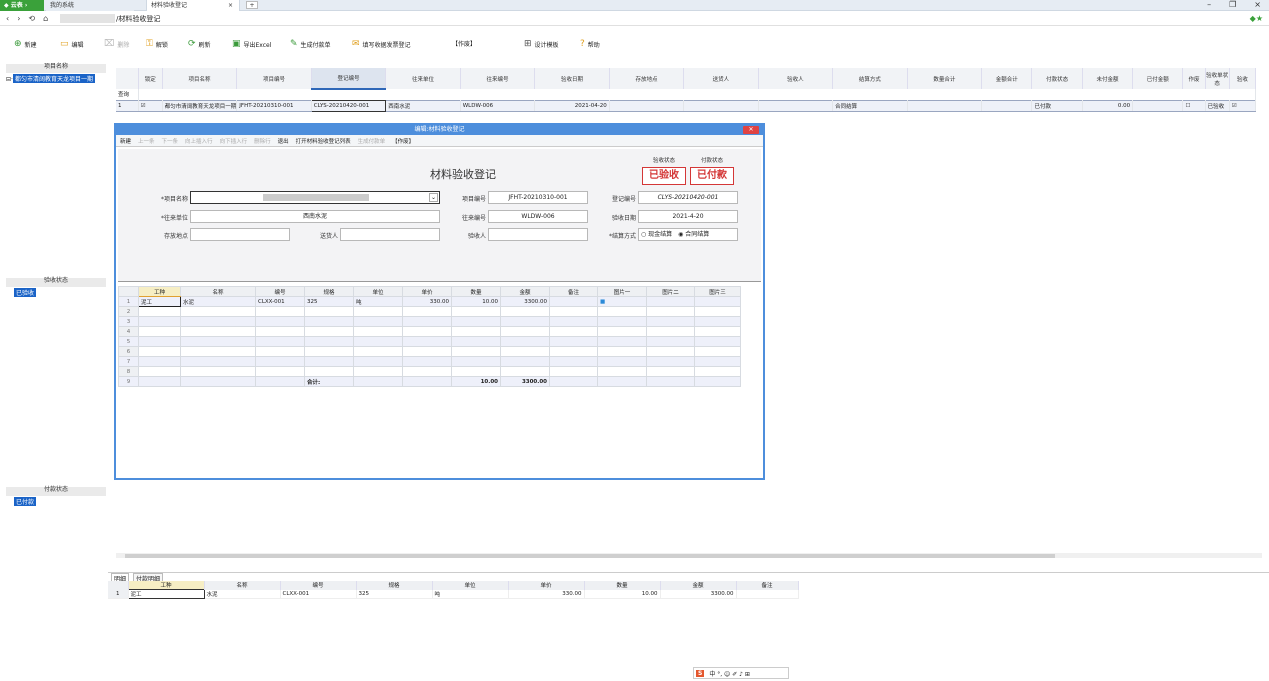 This screenshot has width=1269, height=681. I want to click on grid-header: 规格, so click(329, 291).